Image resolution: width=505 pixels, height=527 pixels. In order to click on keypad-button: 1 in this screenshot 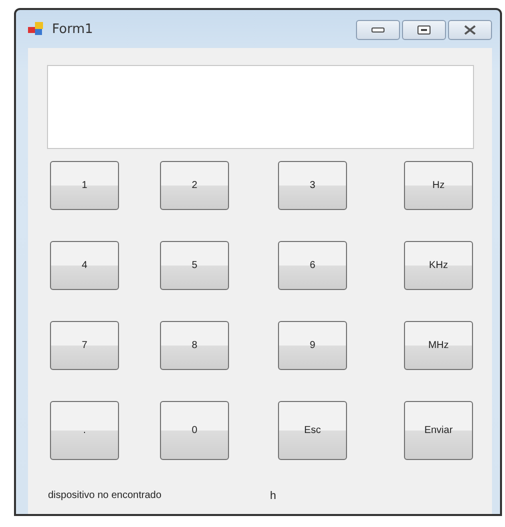, I will do `click(84, 185)`.